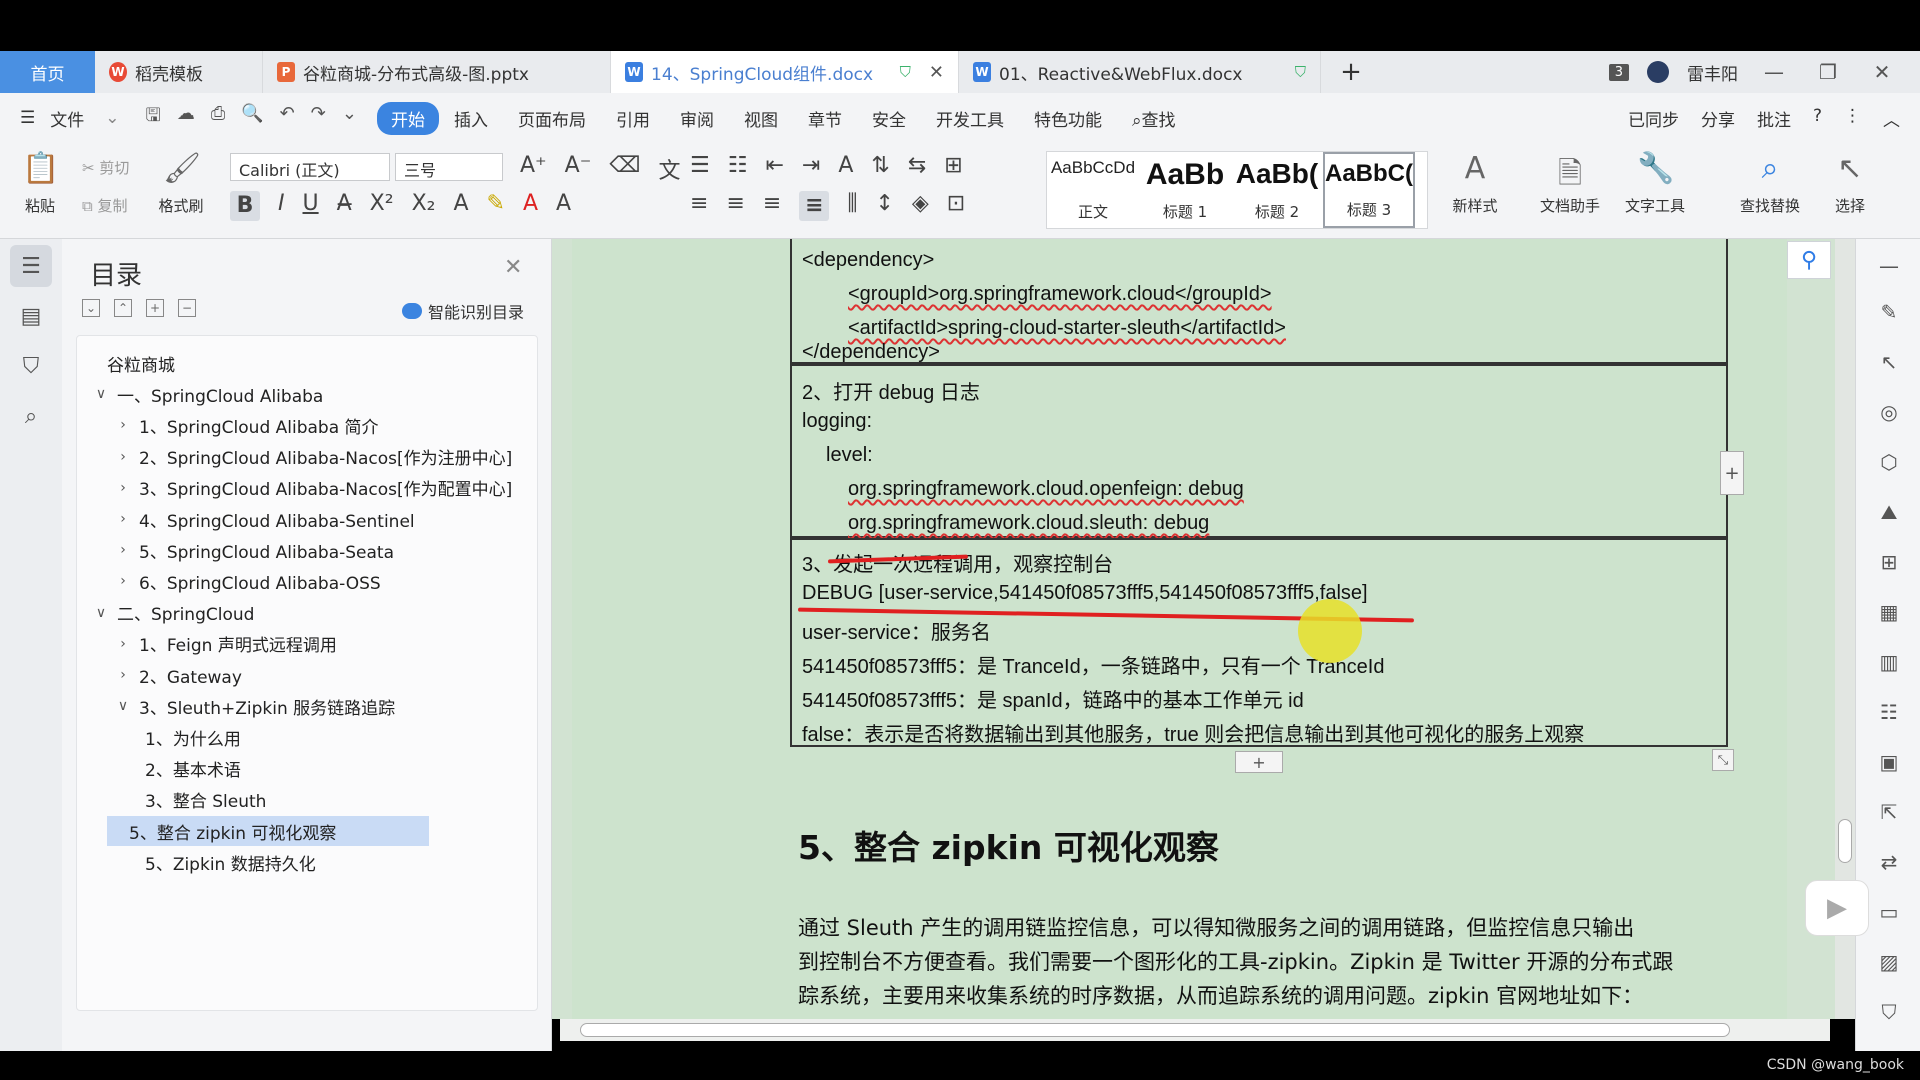  Describe the element at coordinates (449, 167) in the screenshot. I see `font-size-select: 三号` at that location.